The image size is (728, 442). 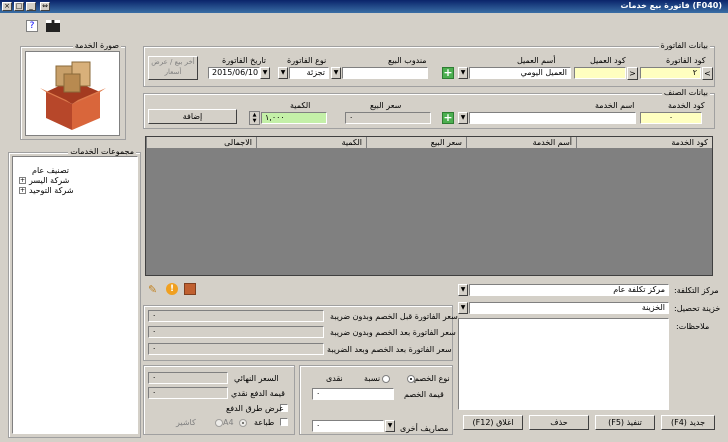 What do you see at coordinates (686, 60) in the screenshot?
I see `invoice-code-label: كود الفاتورة` at bounding box center [686, 60].